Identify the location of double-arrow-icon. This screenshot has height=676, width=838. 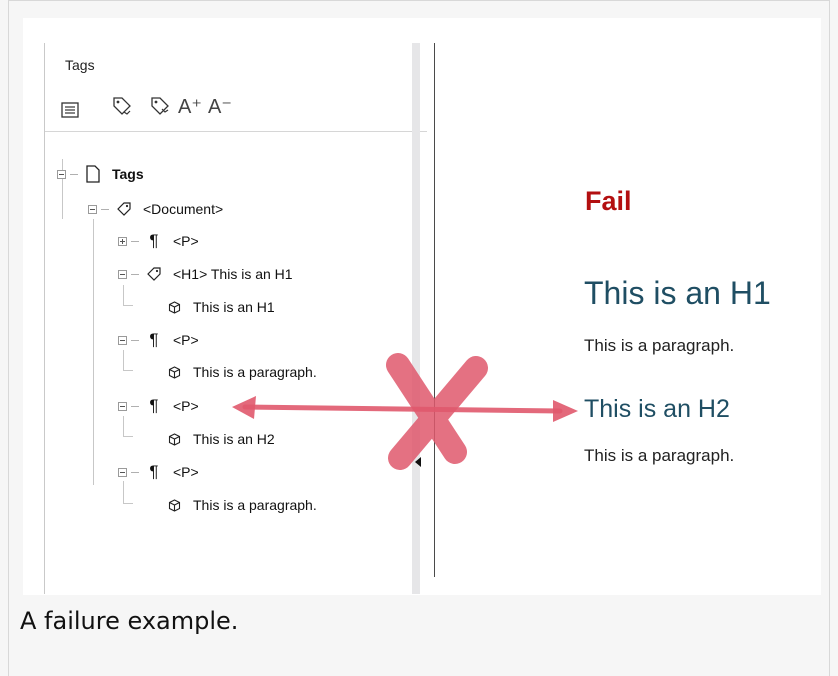
(405, 409).